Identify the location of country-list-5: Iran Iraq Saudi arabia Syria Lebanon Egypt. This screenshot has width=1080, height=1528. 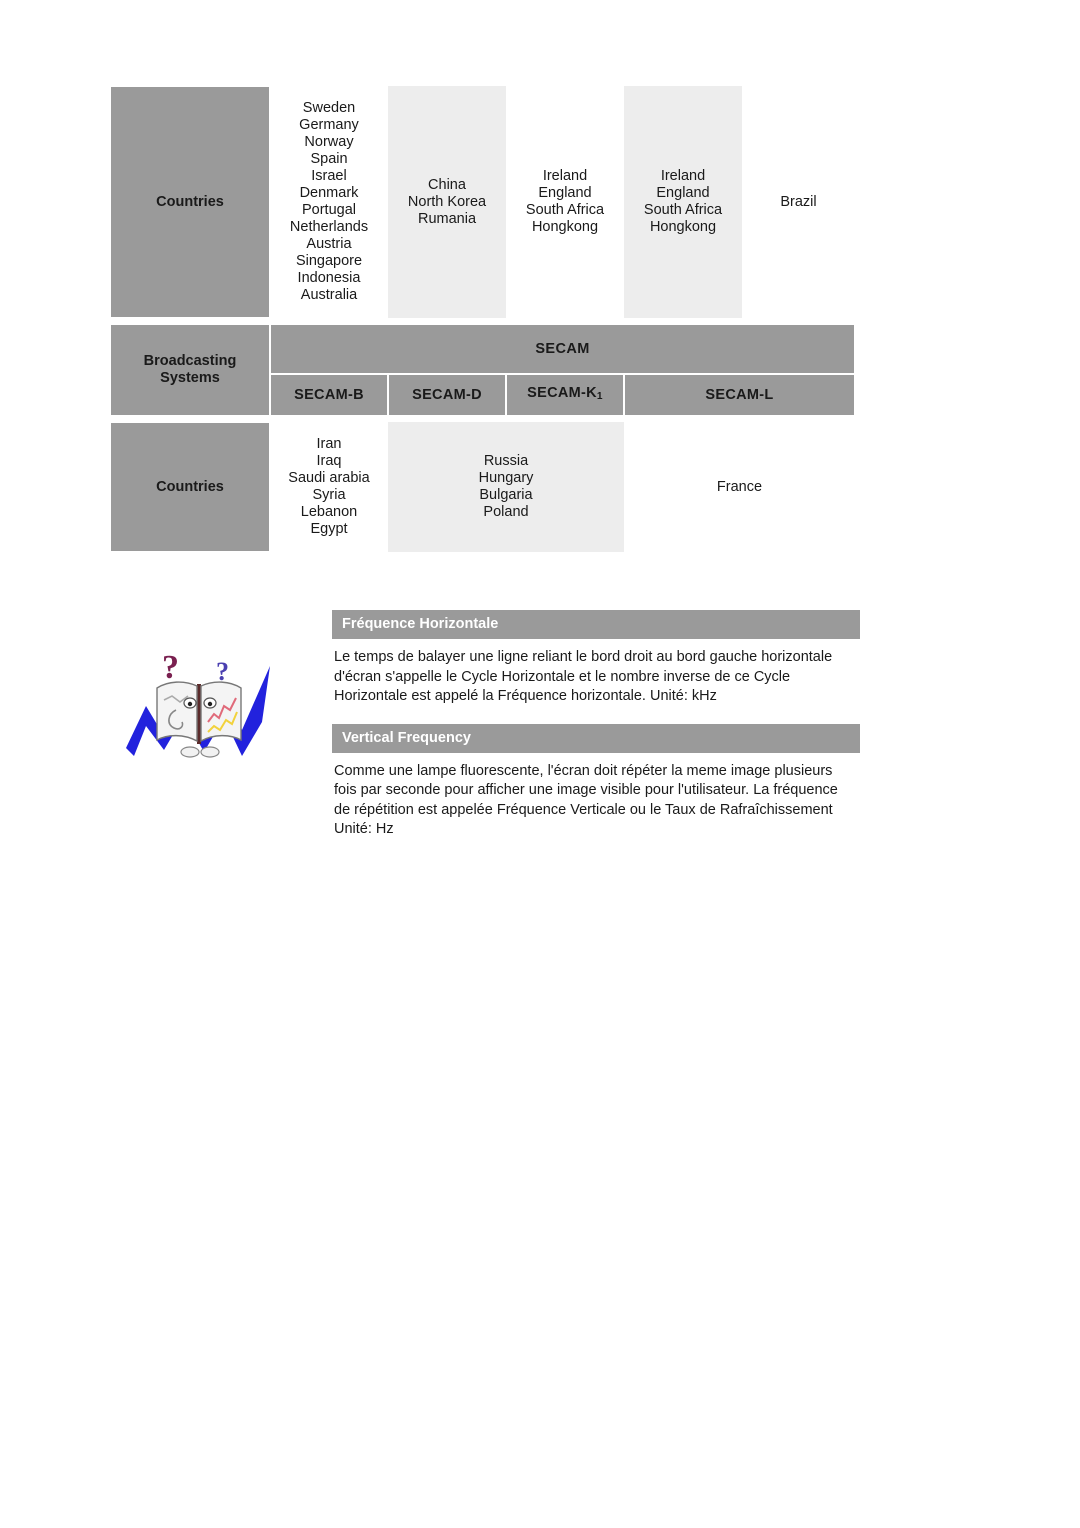
(329, 487).